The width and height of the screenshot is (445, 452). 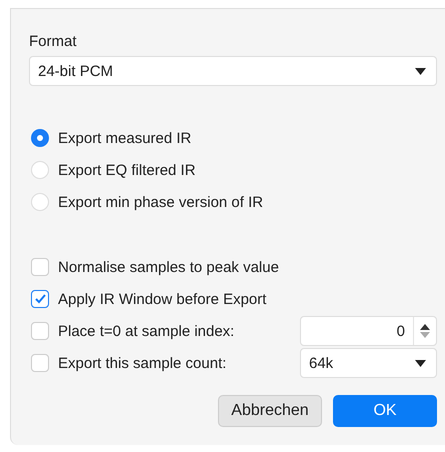 I want to click on stepper-icon, so click(x=425, y=331).